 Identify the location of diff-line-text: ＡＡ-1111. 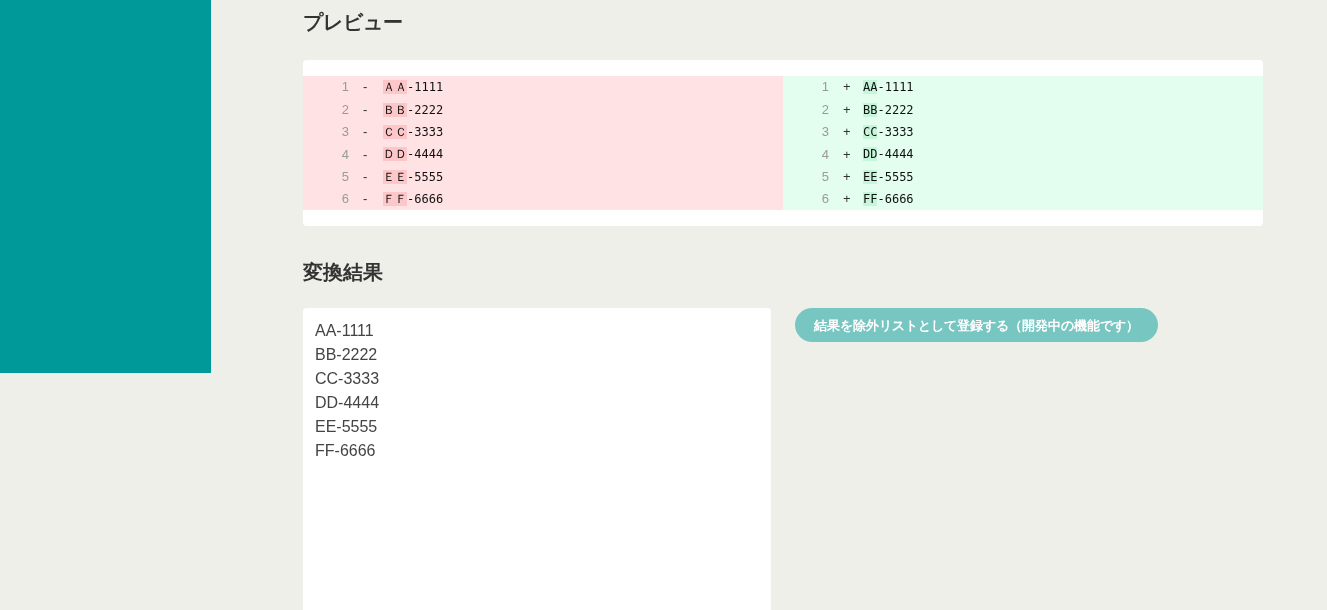
(413, 88).